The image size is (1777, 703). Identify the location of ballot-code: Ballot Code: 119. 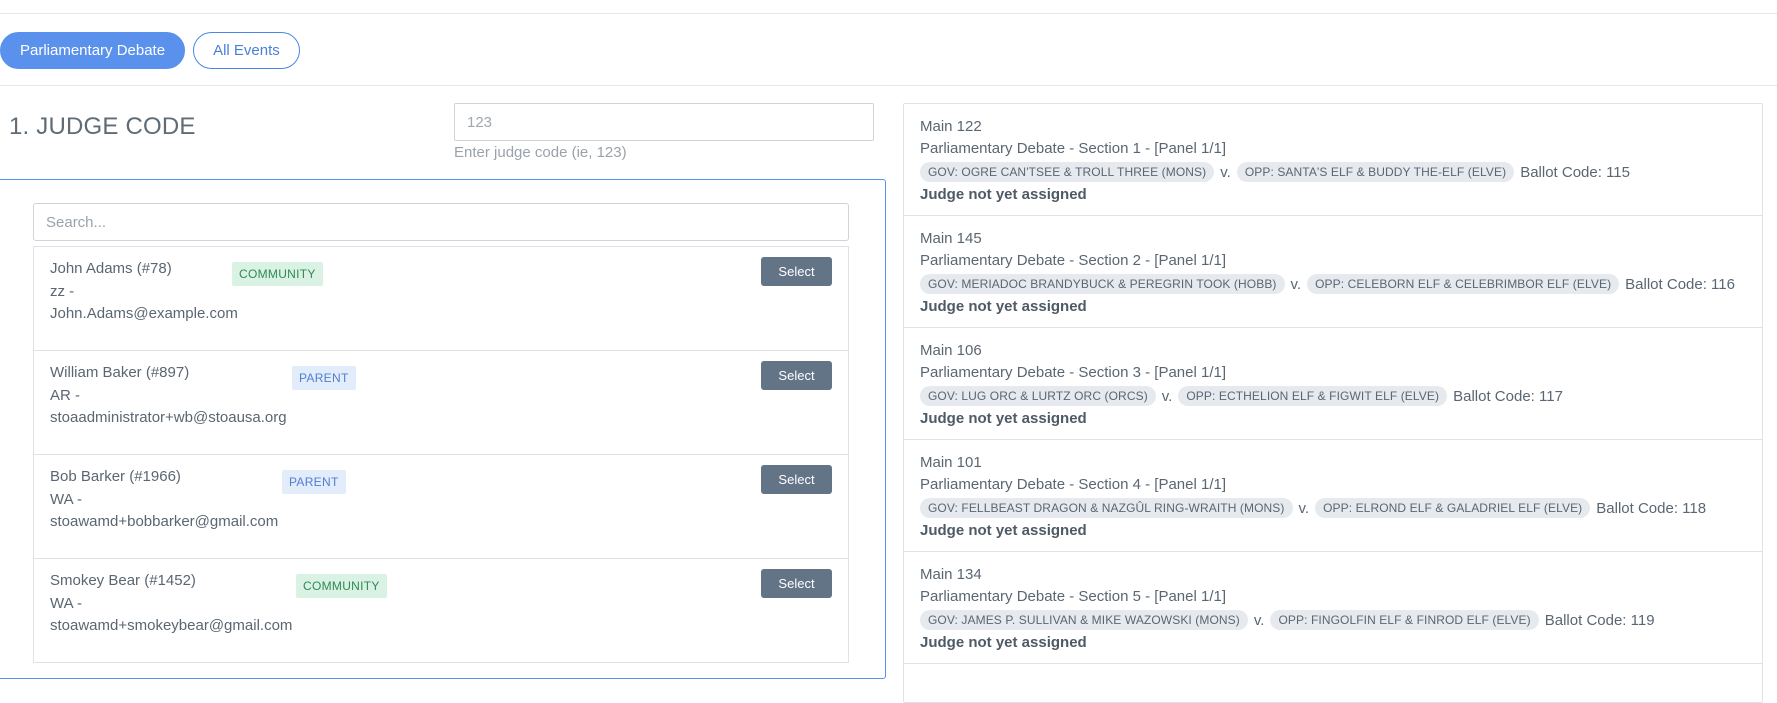
(1599, 620).